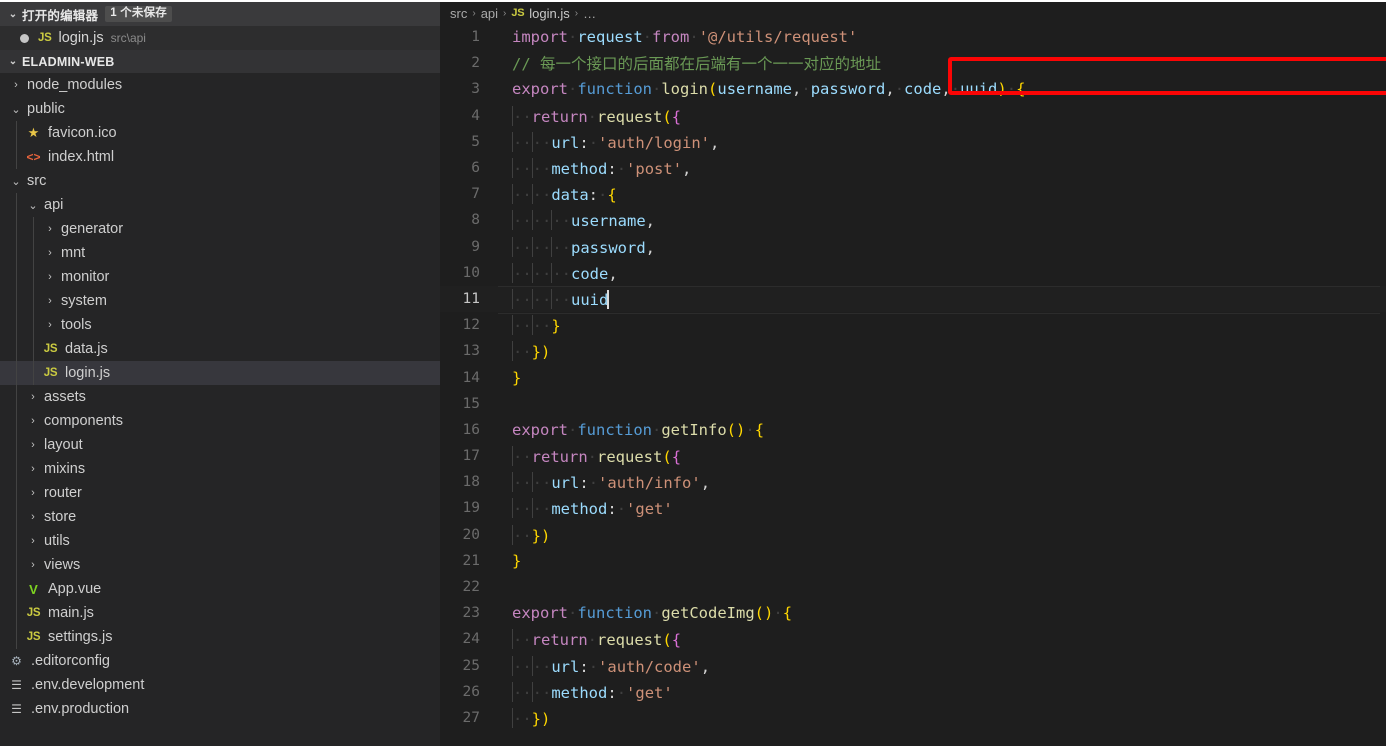  I want to click on code-line-22: 22, so click(915, 587).